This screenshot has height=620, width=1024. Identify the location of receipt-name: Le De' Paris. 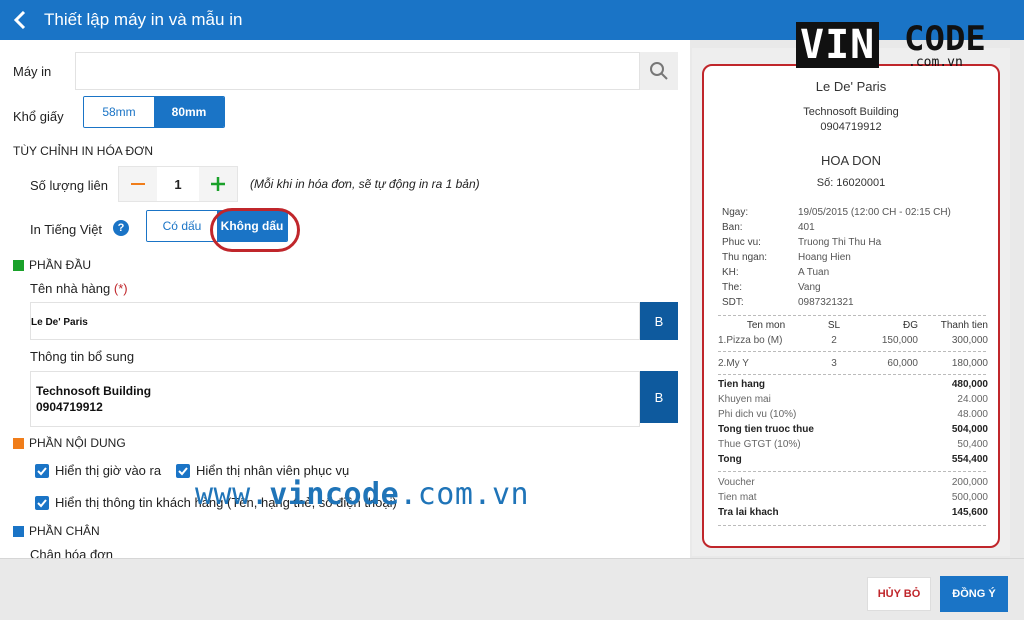
(851, 86).